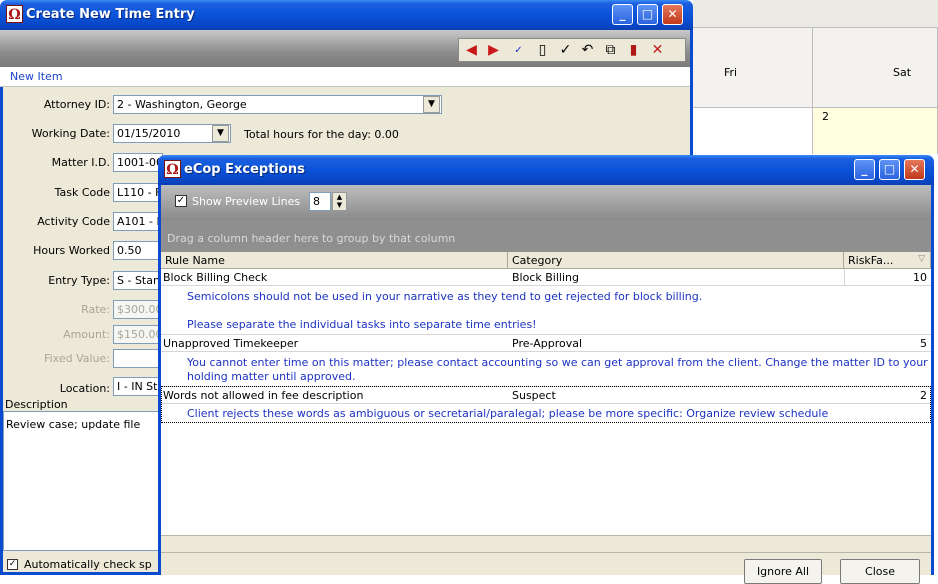 This screenshot has width=938, height=584. What do you see at coordinates (80, 162) in the screenshot?
I see `matter-id-label: Matter I.D.` at bounding box center [80, 162].